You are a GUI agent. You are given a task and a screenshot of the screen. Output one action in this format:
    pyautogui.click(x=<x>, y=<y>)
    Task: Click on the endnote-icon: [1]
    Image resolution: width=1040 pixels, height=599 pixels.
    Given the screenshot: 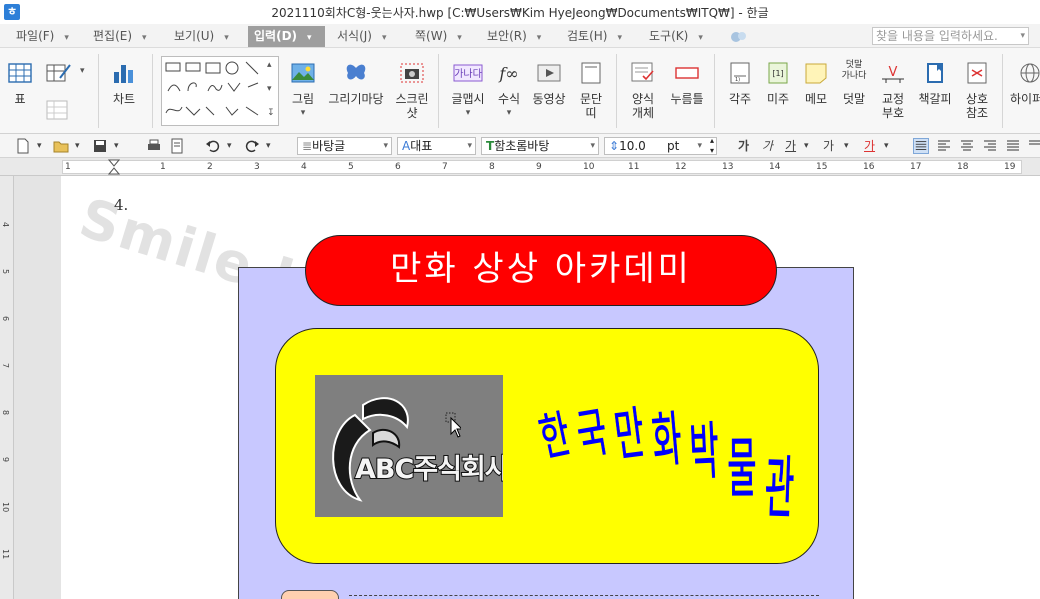 What is the action you would take?
    pyautogui.click(x=778, y=73)
    